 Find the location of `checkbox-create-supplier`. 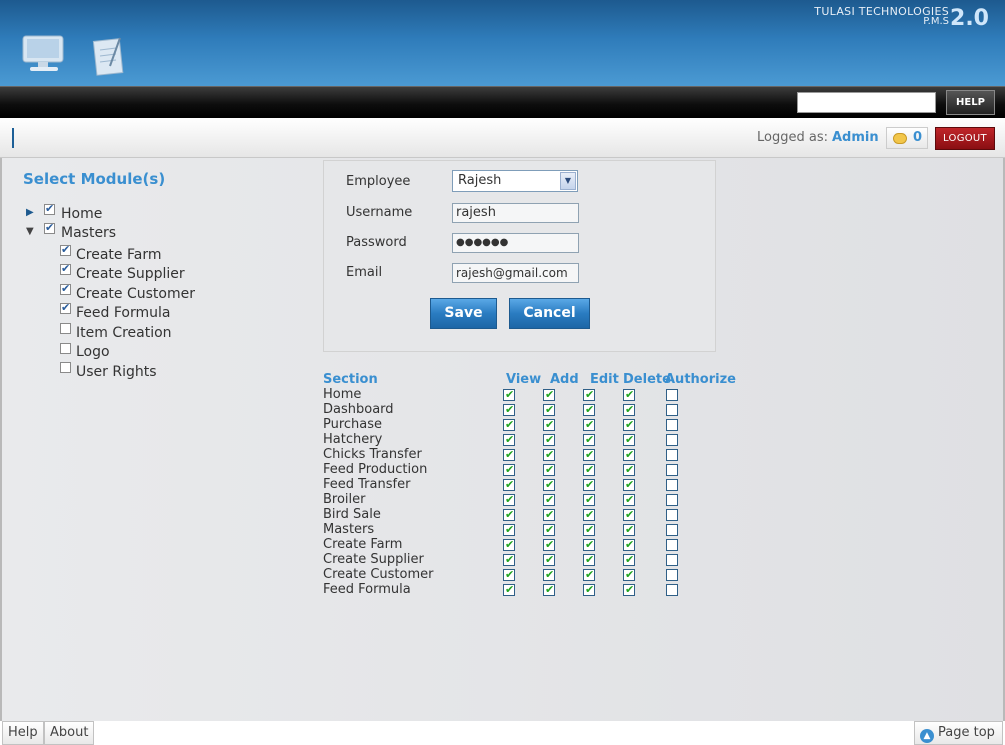

checkbox-create-supplier is located at coordinates (65, 268).